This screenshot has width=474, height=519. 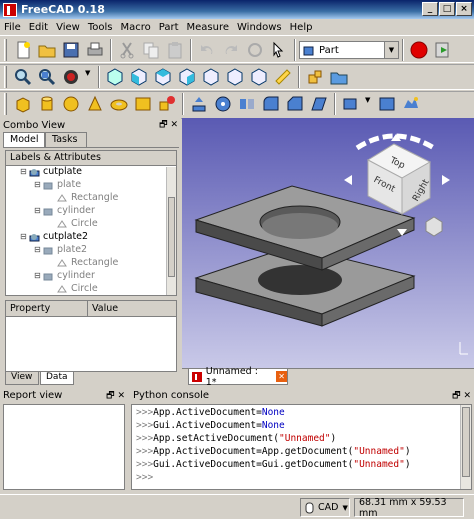 I want to click on report-view-text, so click(x=64, y=447).